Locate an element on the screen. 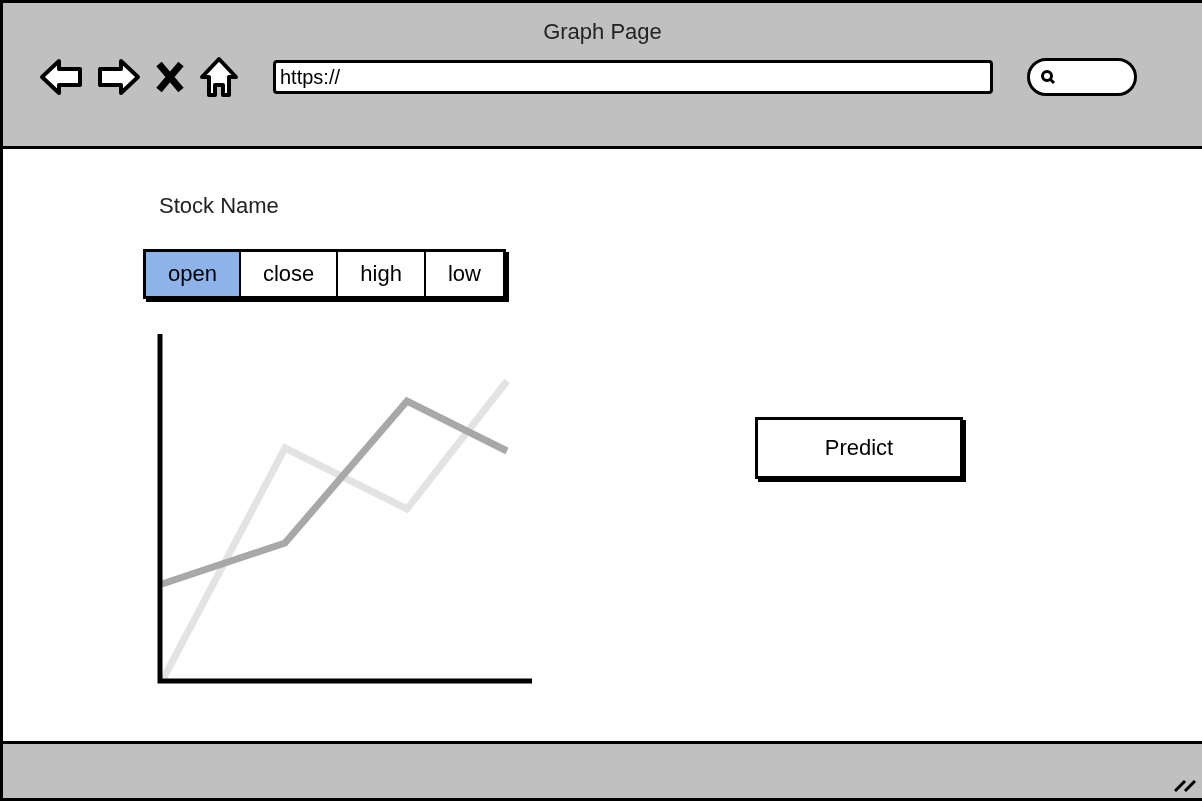  predict-button: Predict is located at coordinates (859, 448).